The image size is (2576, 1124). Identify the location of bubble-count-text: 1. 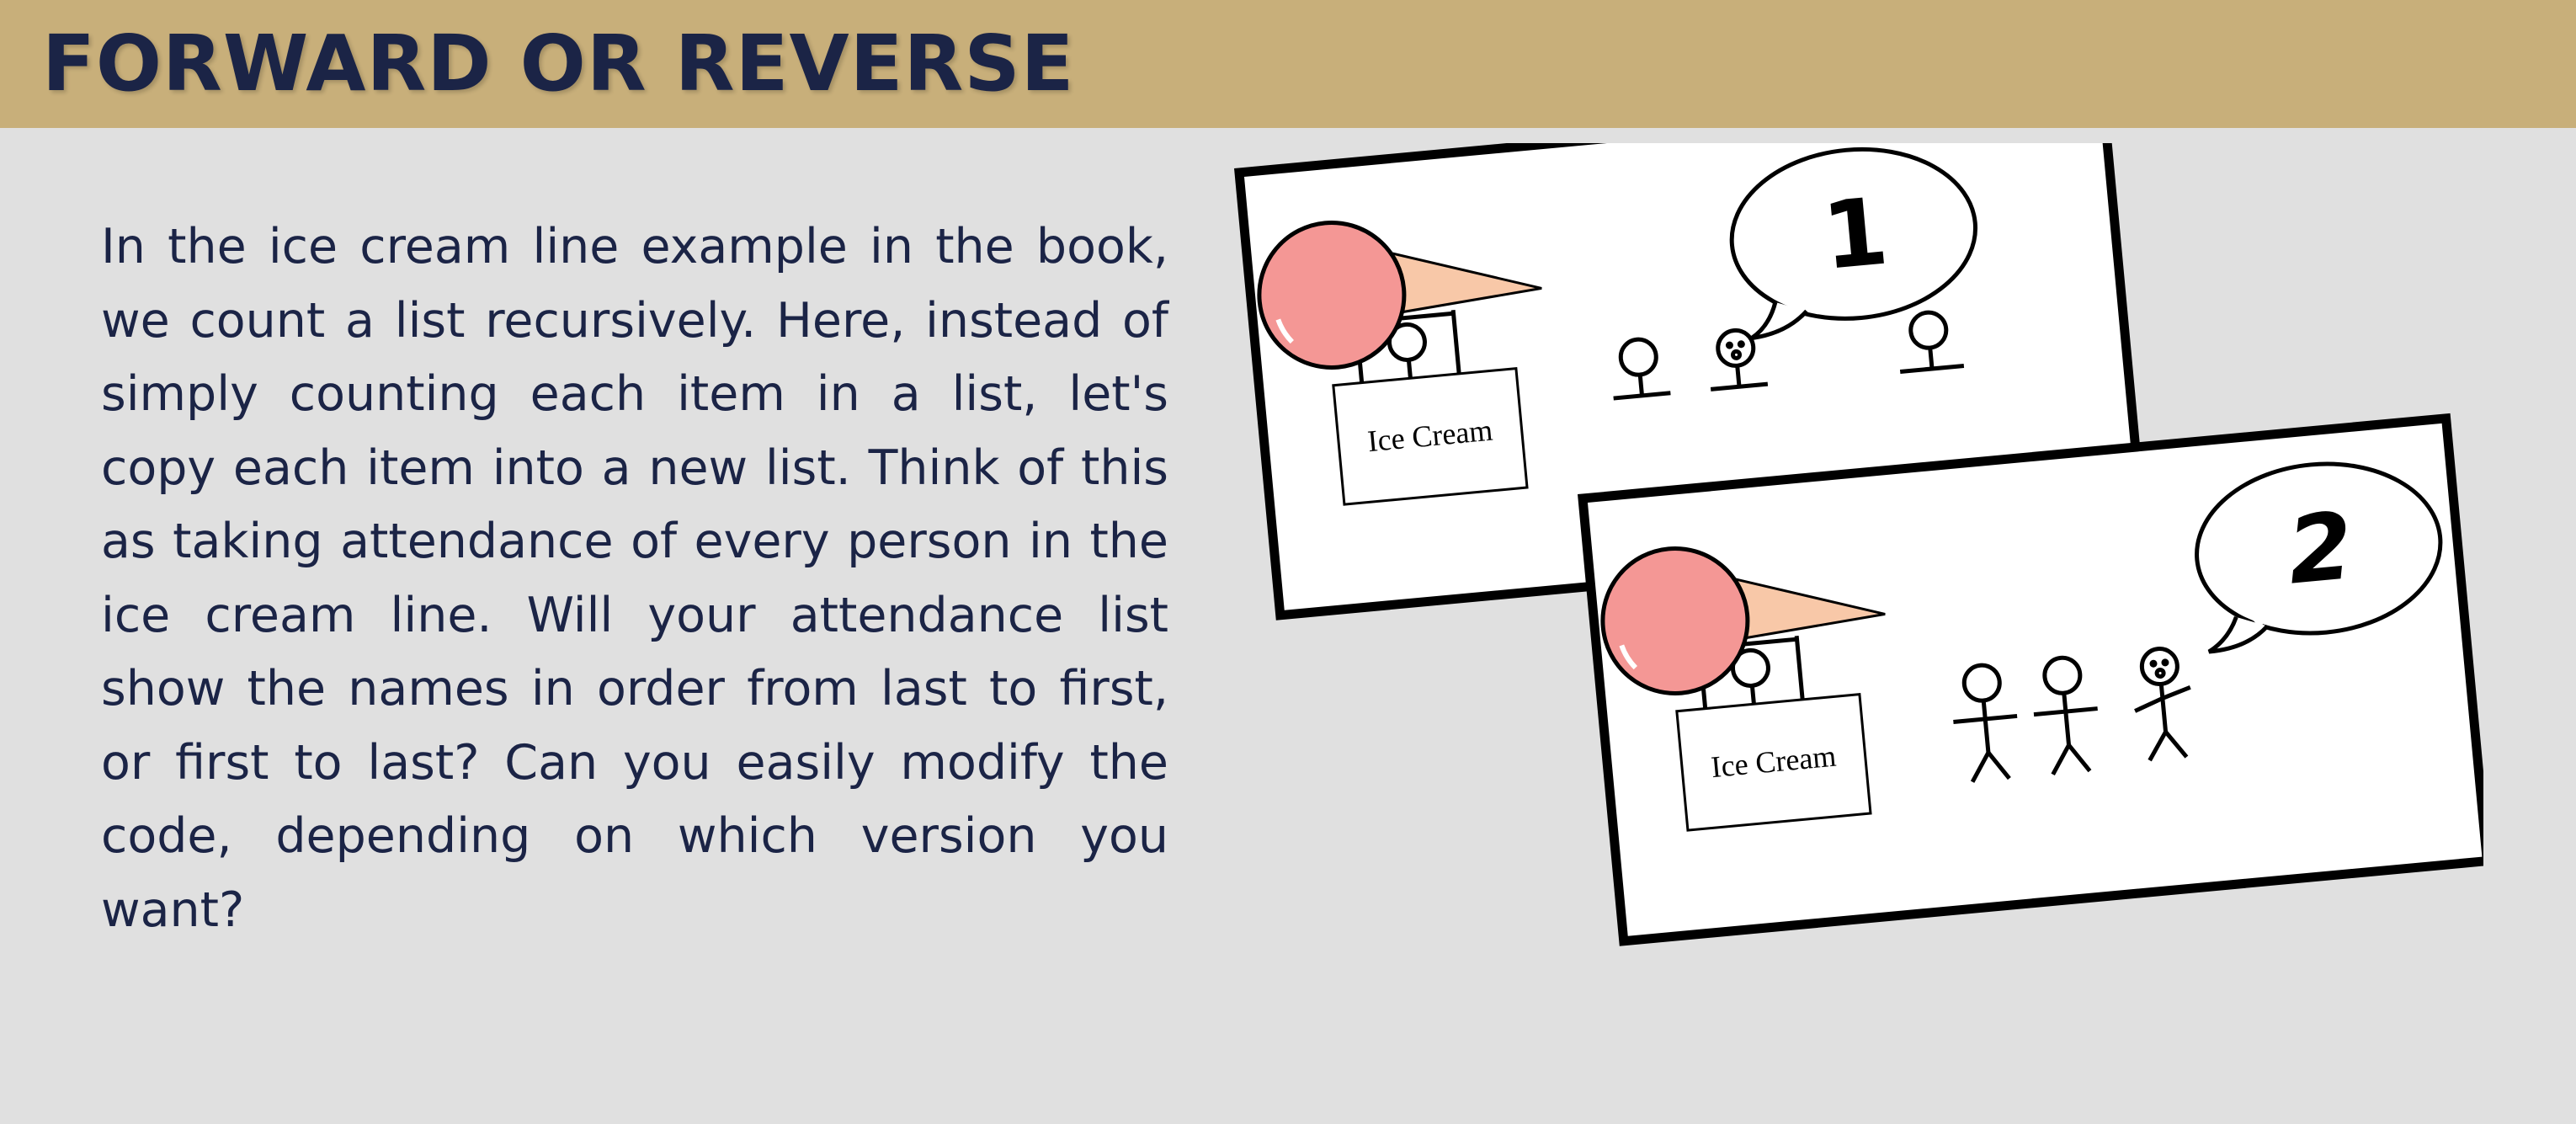
(1855, 234).